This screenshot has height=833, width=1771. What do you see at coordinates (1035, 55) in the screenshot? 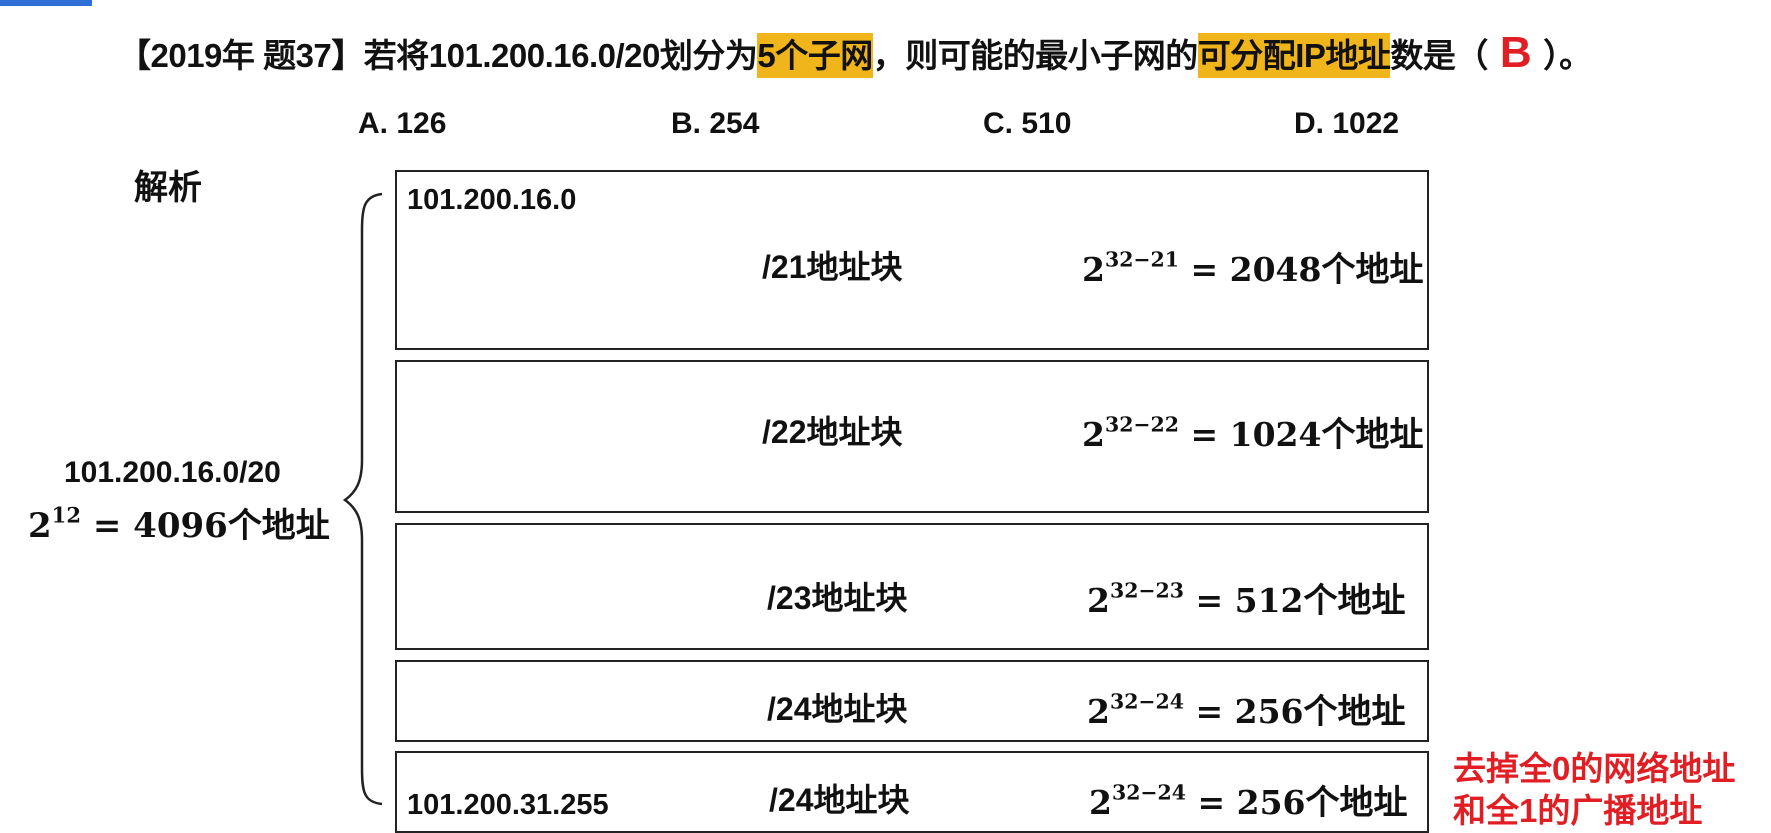
I see `question-middle: ，则可能的最小子网的` at bounding box center [1035, 55].